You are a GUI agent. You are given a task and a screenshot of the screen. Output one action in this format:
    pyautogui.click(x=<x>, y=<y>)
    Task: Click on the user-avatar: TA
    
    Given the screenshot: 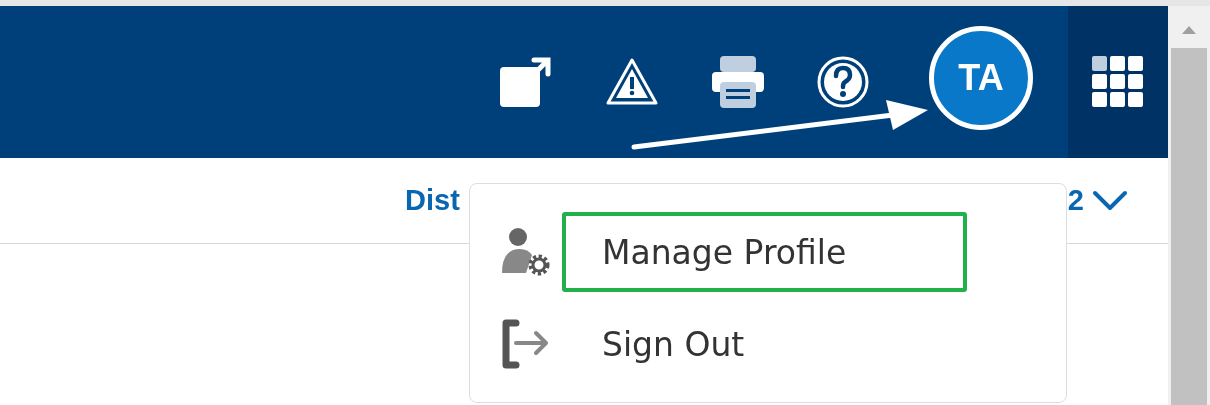 What is the action you would take?
    pyautogui.click(x=981, y=78)
    